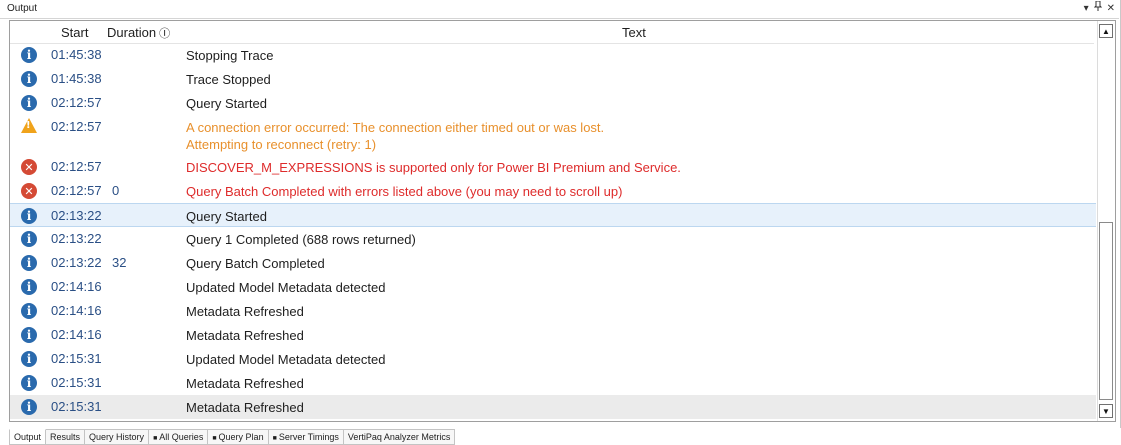  Describe the element at coordinates (281, 144) in the screenshot. I see `row-message-line-2: Attempting to reconnect (retry: 1)` at that location.